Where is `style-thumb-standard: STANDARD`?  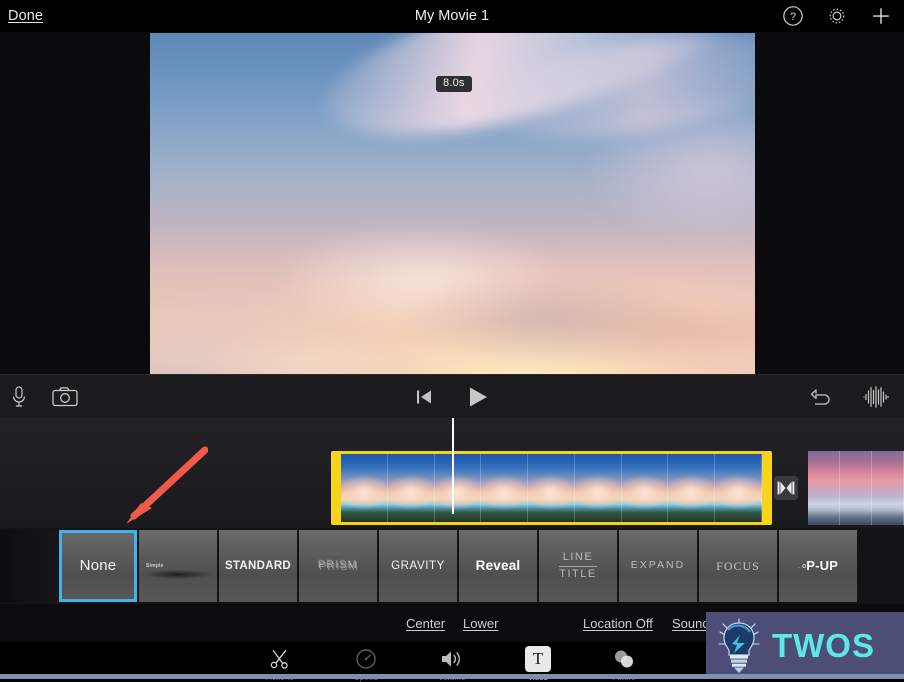
style-thumb-standard: STANDARD is located at coordinates (258, 566).